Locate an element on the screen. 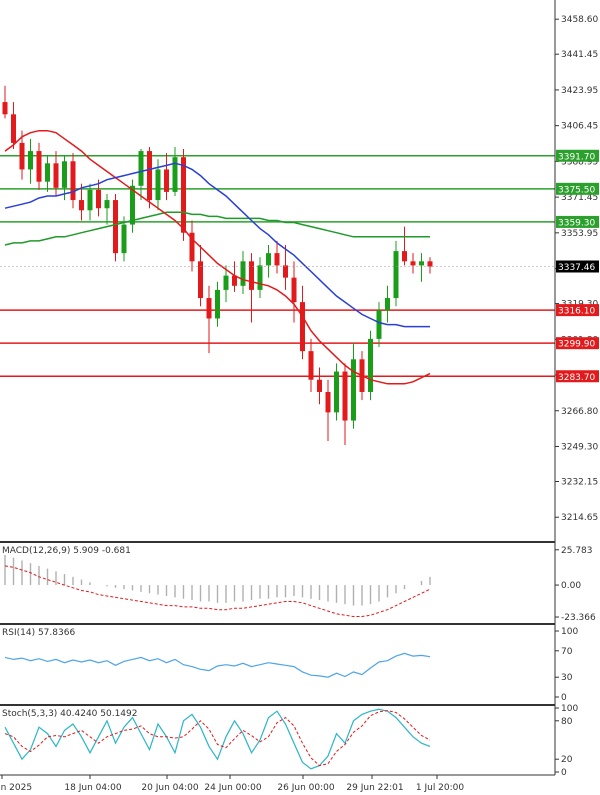  rsi-tick-label: 0 is located at coordinates (564, 698).